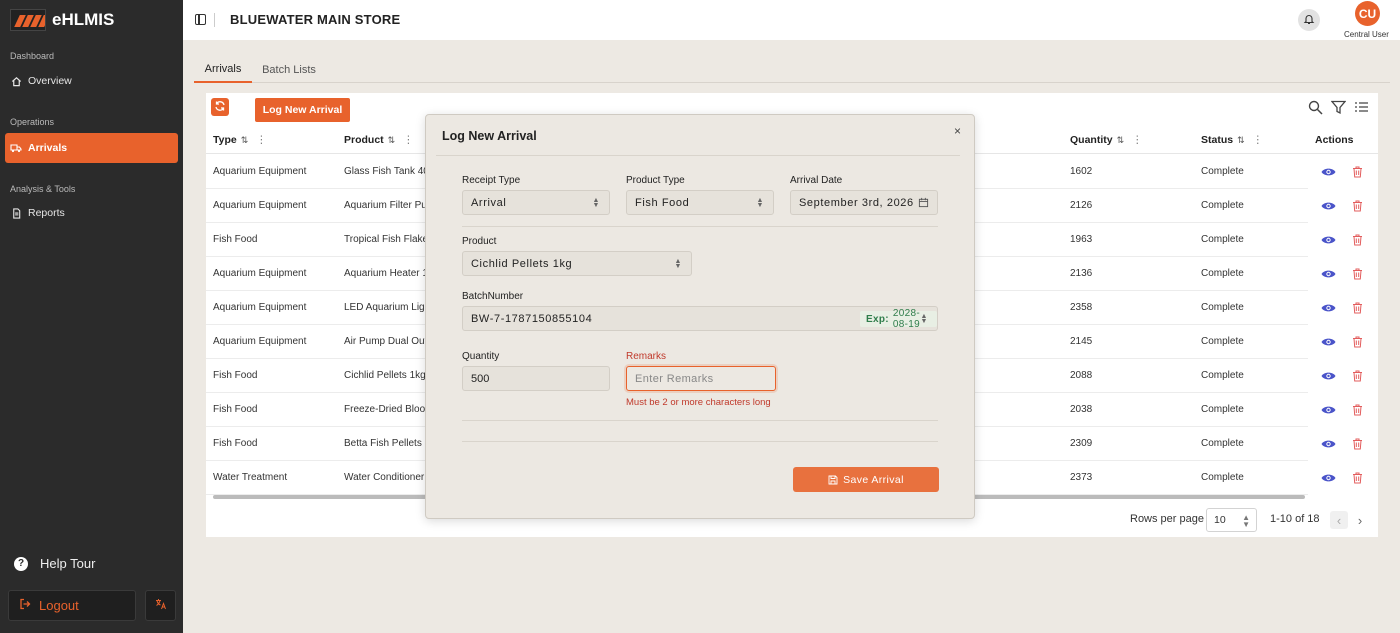 Image resolution: width=1400 pixels, height=633 pixels. Describe the element at coordinates (91, 81) in the screenshot. I see `sidebar-item-overview: Overview` at that location.